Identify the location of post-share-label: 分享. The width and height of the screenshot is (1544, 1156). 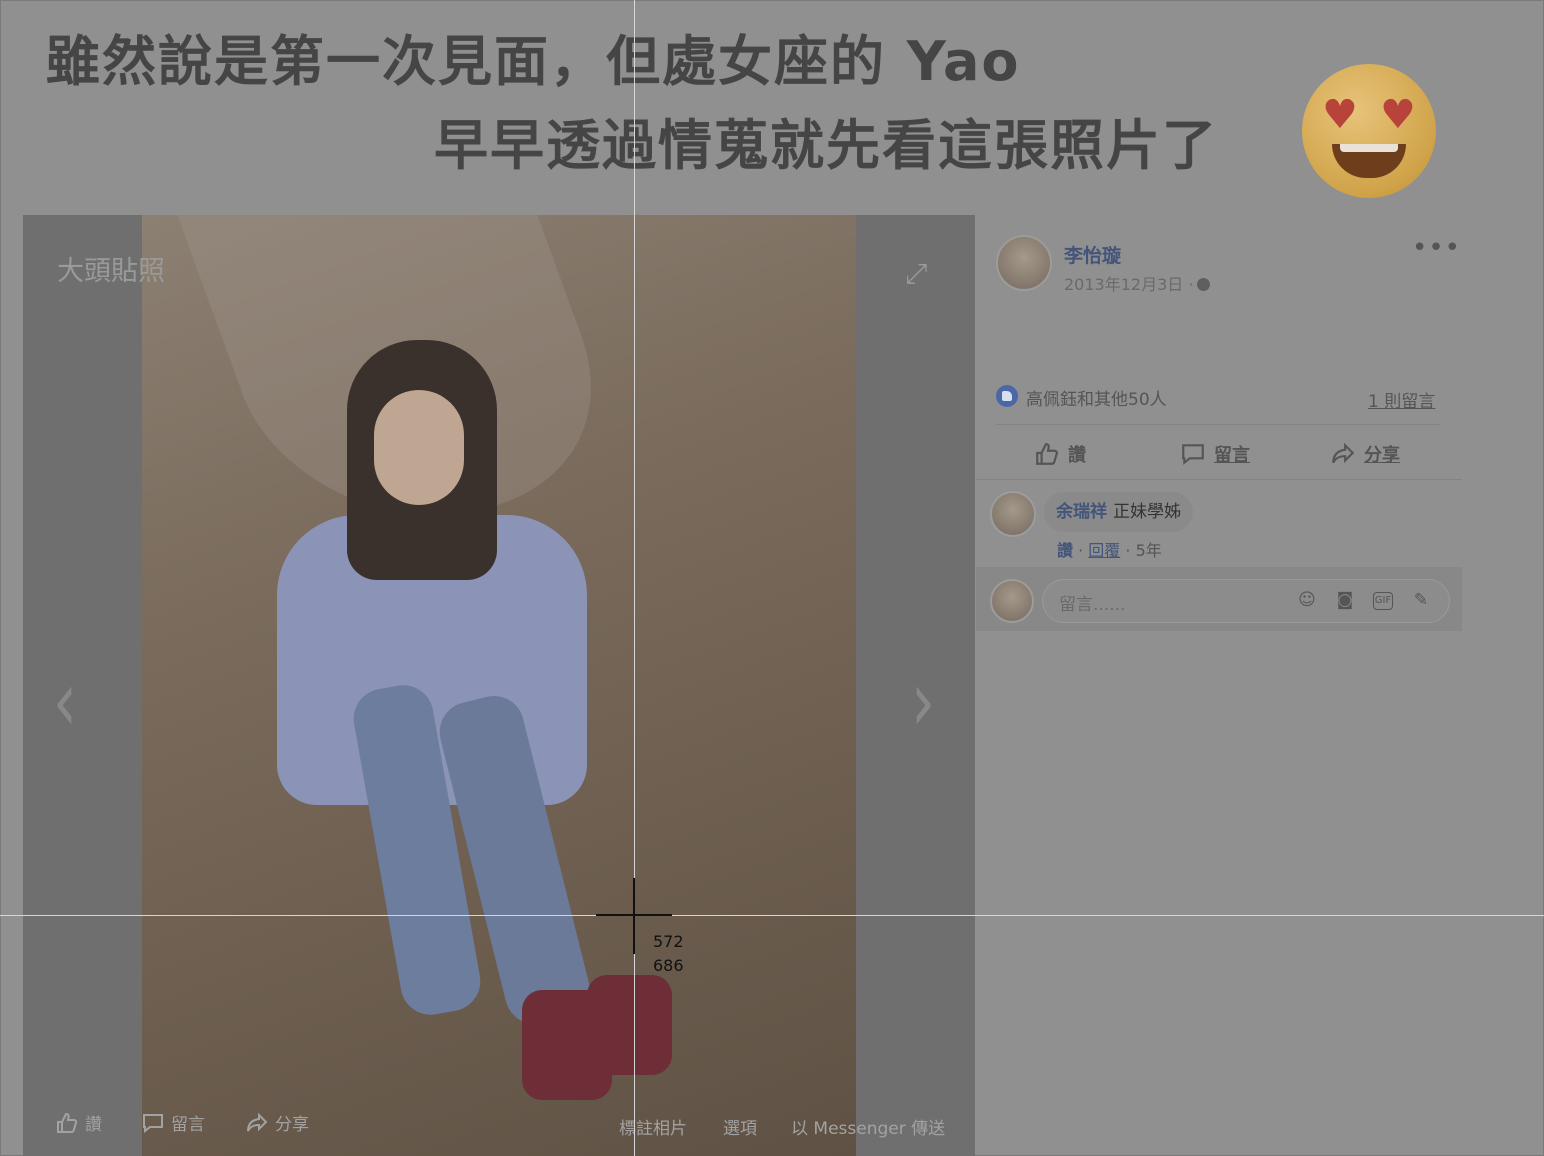
(1382, 455).